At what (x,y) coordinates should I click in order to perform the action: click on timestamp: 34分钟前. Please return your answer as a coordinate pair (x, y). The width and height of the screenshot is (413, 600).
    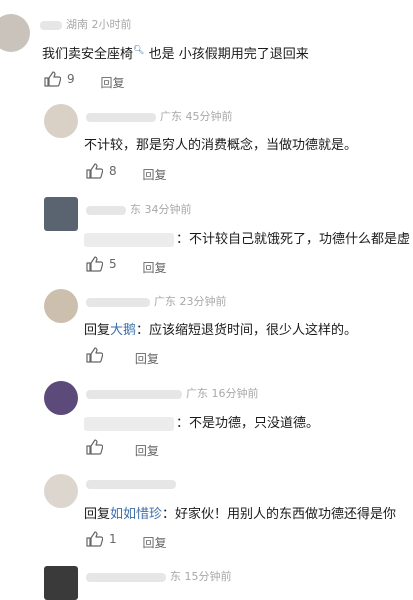
    Looking at the image, I should click on (168, 209).